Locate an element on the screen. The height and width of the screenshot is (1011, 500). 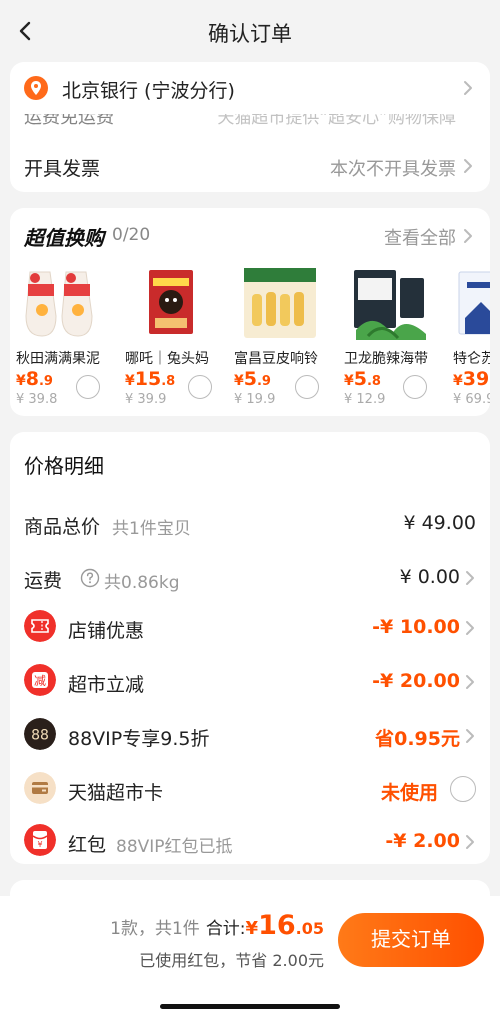
product-price: ¥5.9 is located at coordinates (252, 379).